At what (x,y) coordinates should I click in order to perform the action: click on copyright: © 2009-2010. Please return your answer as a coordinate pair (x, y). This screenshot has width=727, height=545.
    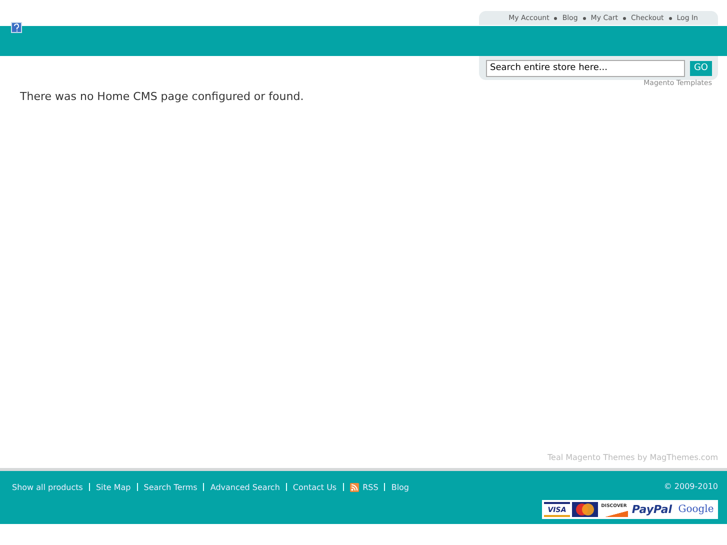
    Looking at the image, I should click on (691, 487).